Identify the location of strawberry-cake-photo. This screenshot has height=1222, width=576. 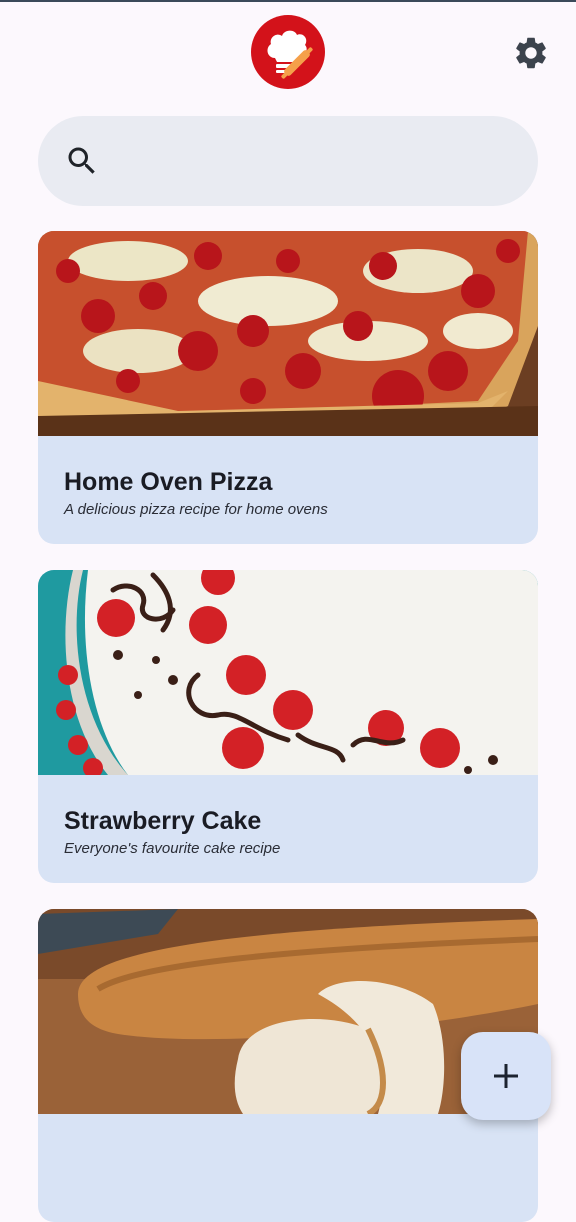
(288, 672).